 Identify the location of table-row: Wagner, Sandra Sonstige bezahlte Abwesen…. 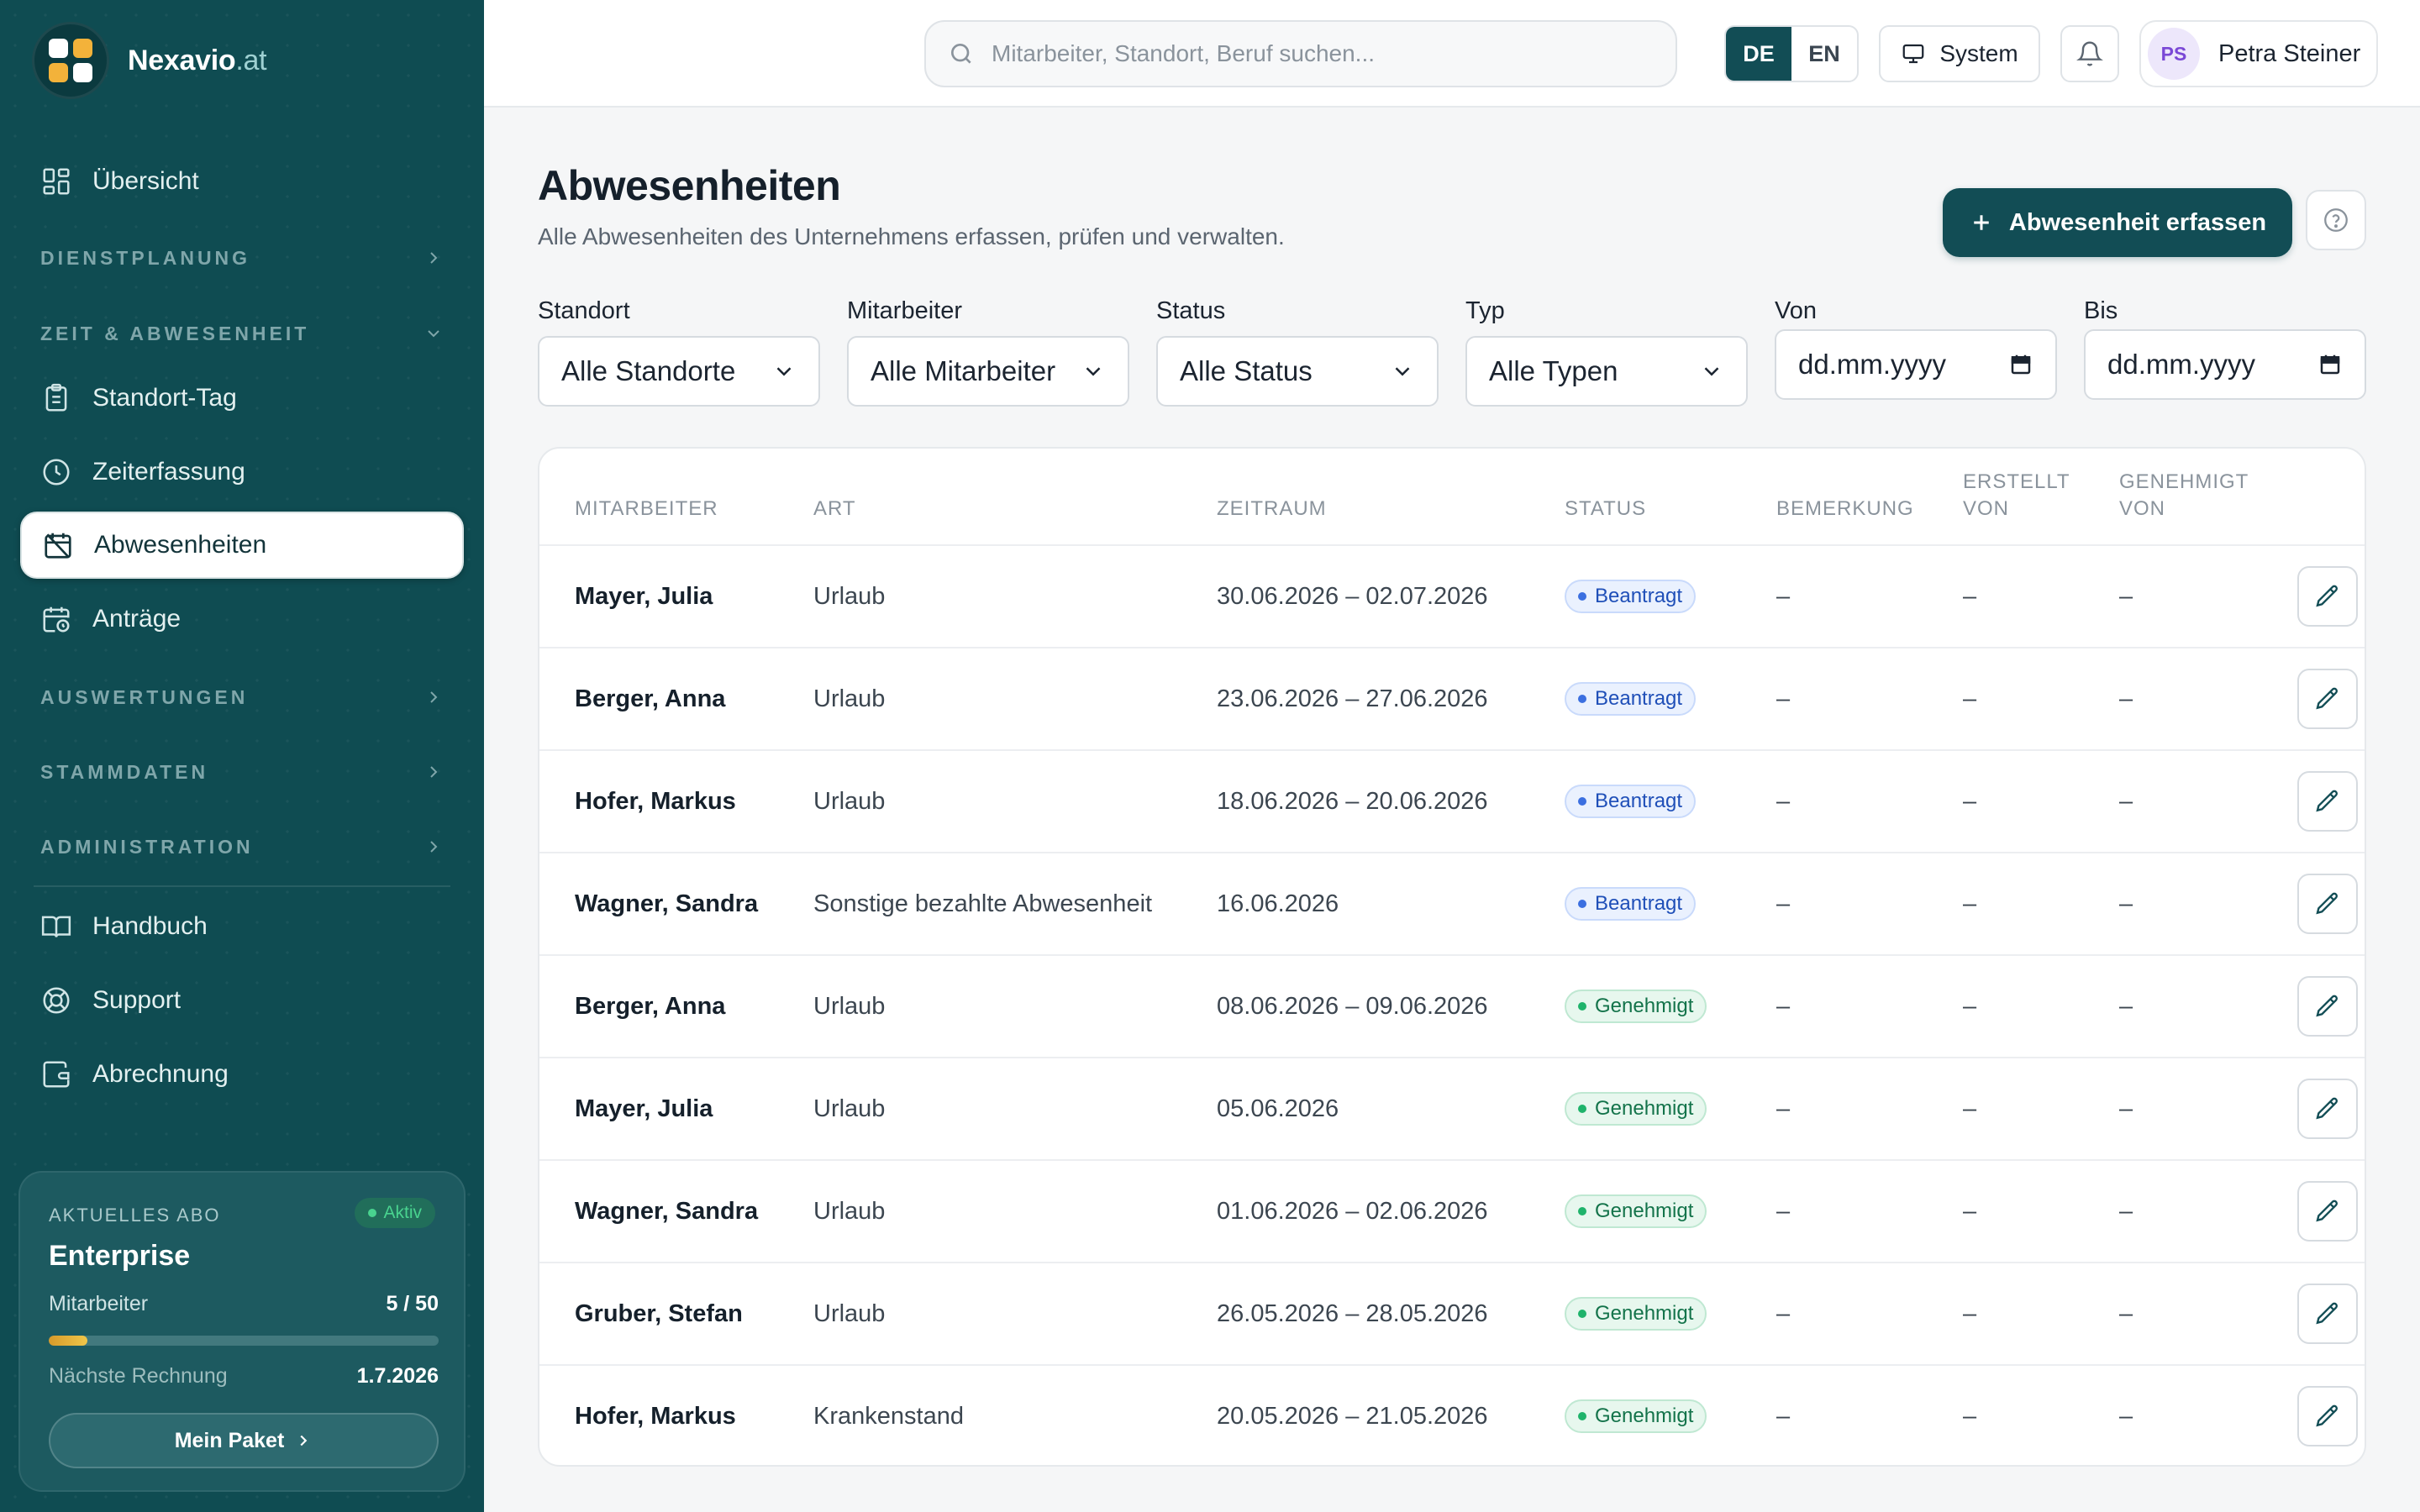
(1452, 903).